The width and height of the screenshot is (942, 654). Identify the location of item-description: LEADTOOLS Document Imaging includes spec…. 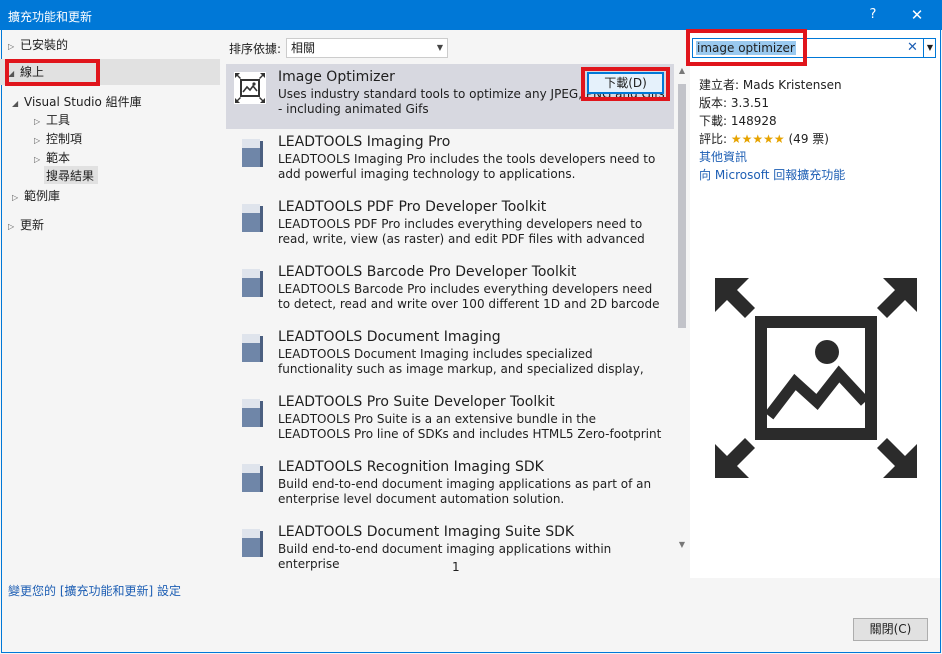
(461, 361).